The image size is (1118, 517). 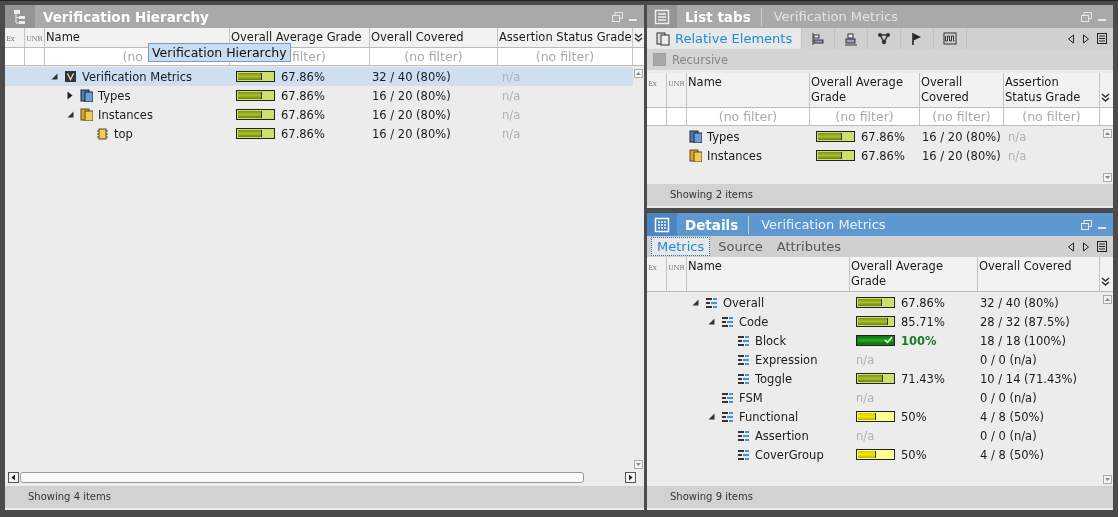 I want to click on status-bar: Showing 2 items, so click(x=880, y=195).